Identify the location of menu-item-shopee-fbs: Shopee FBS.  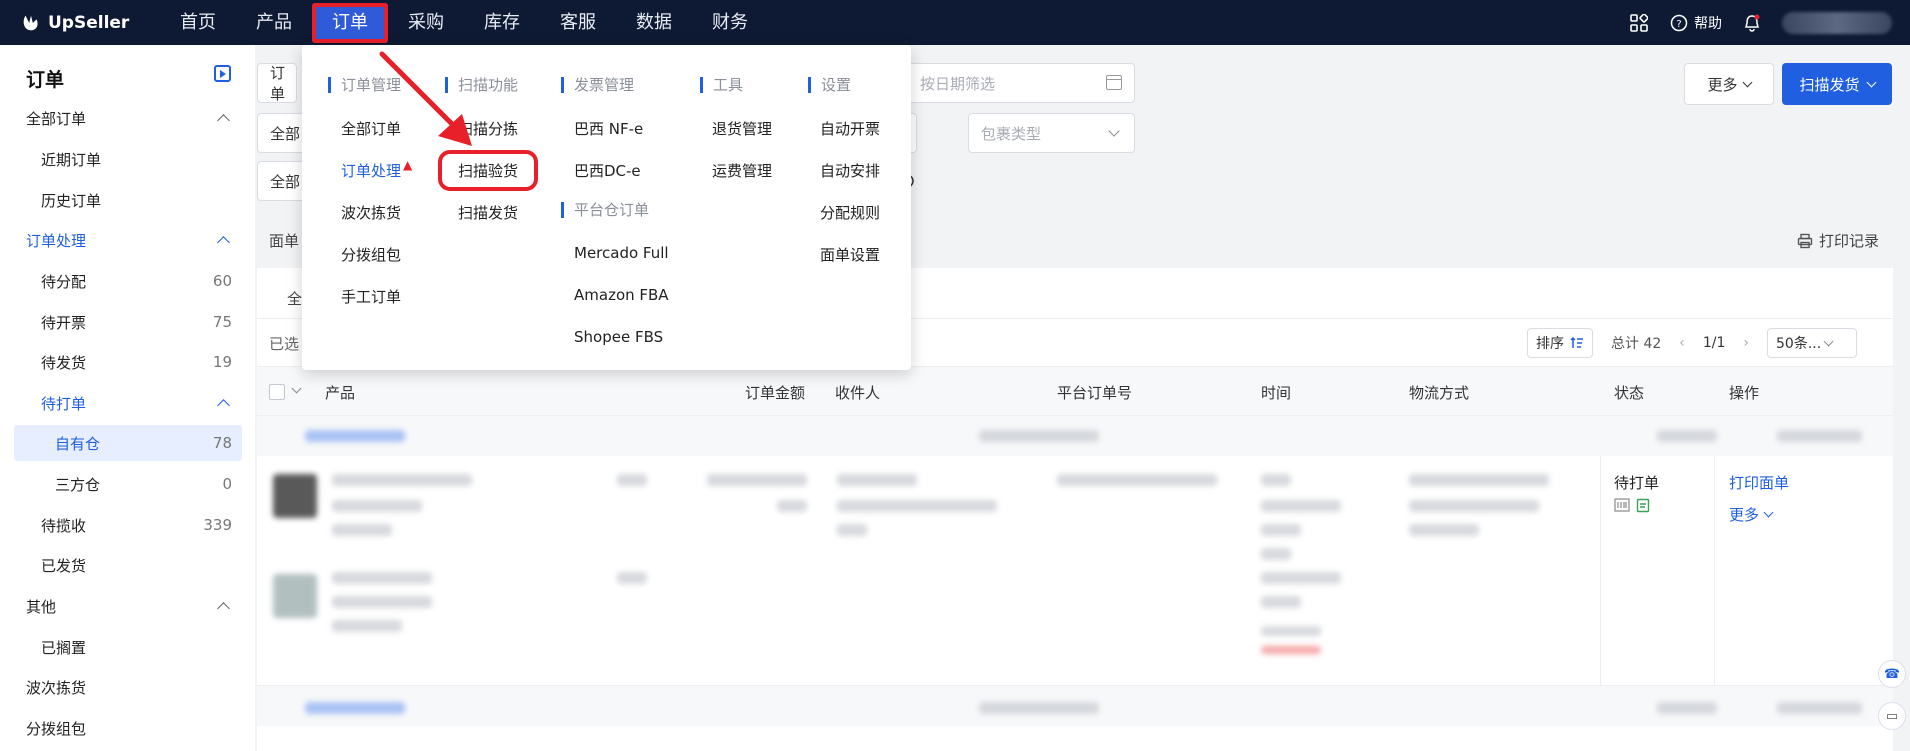
(618, 337).